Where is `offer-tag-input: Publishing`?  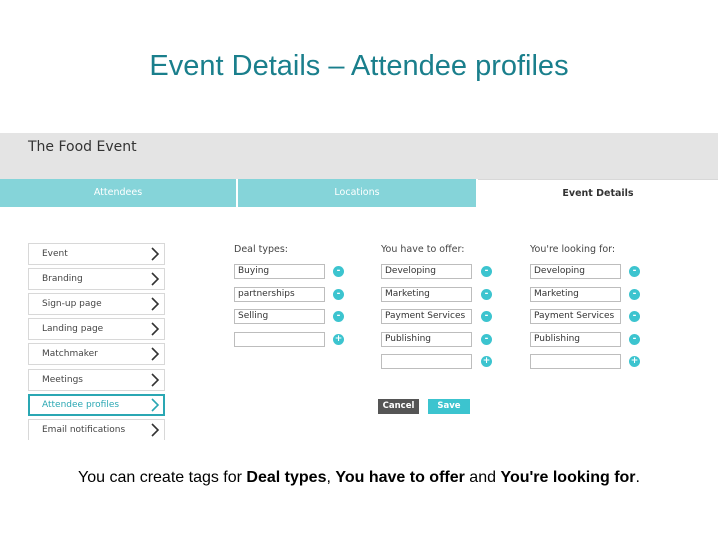 offer-tag-input: Publishing is located at coordinates (426, 339).